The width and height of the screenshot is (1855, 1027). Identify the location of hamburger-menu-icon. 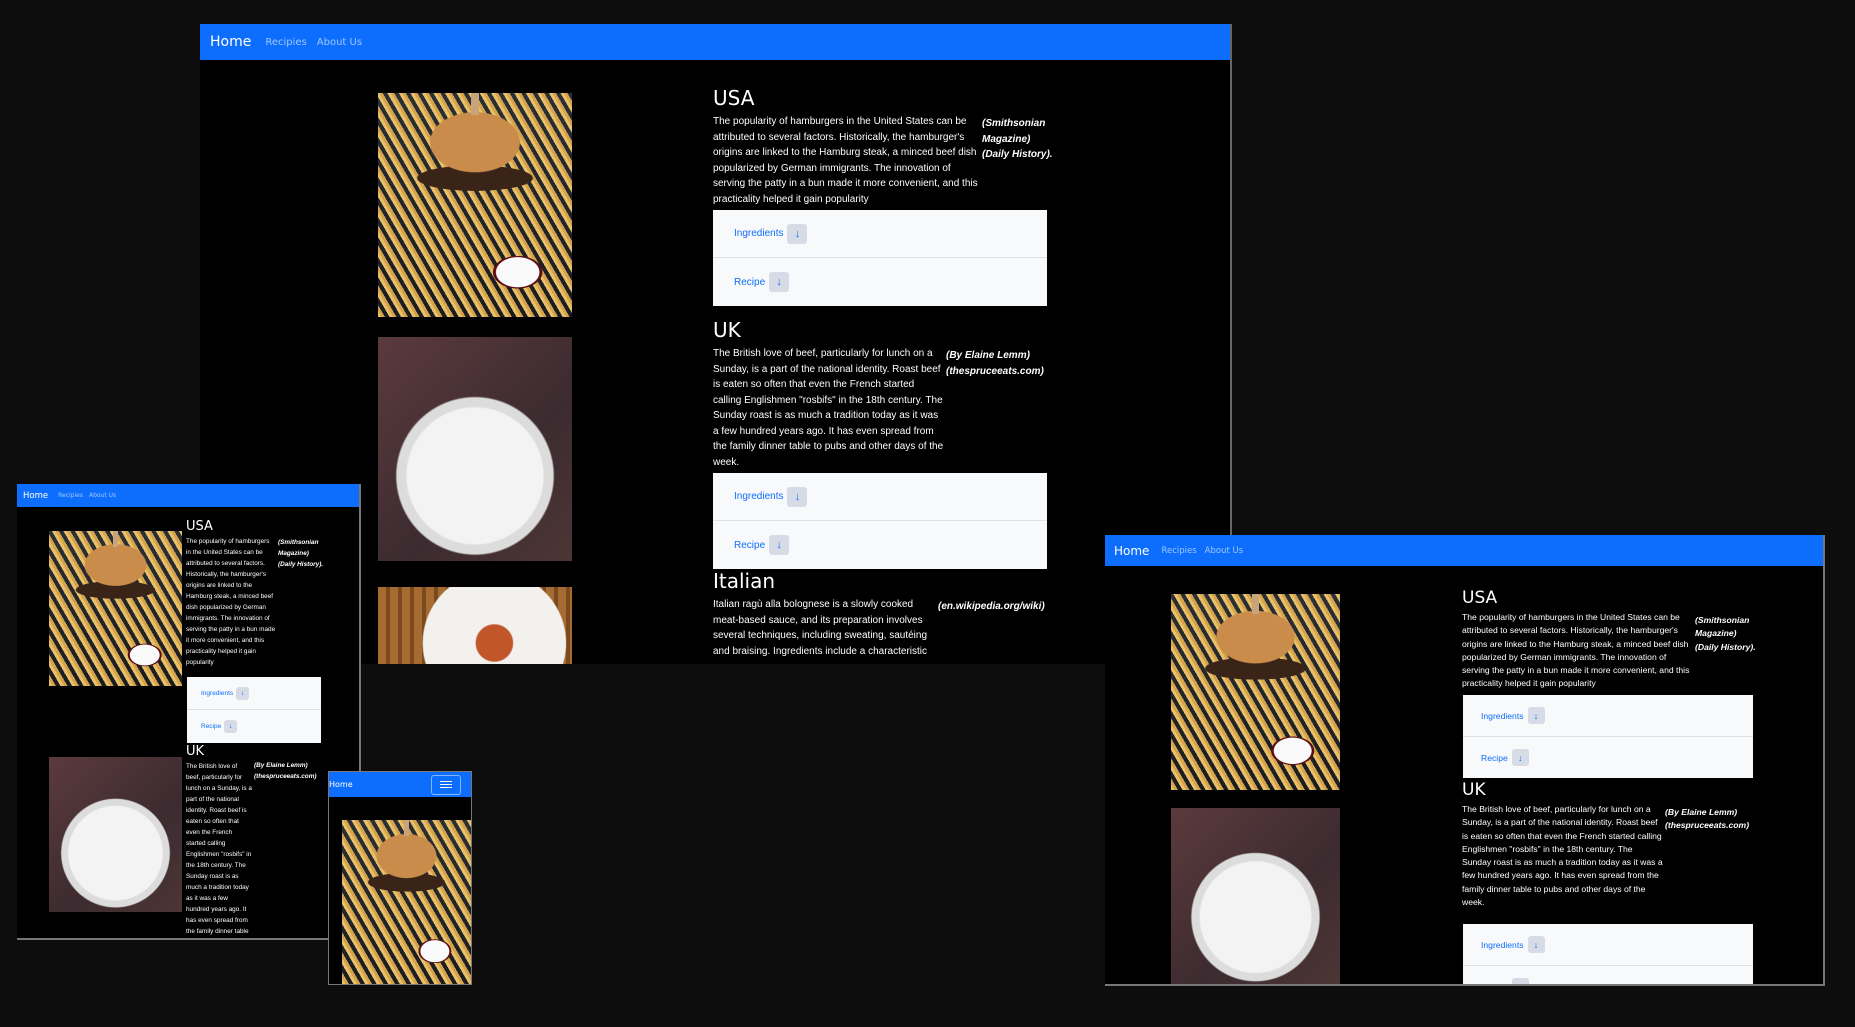
(446, 784).